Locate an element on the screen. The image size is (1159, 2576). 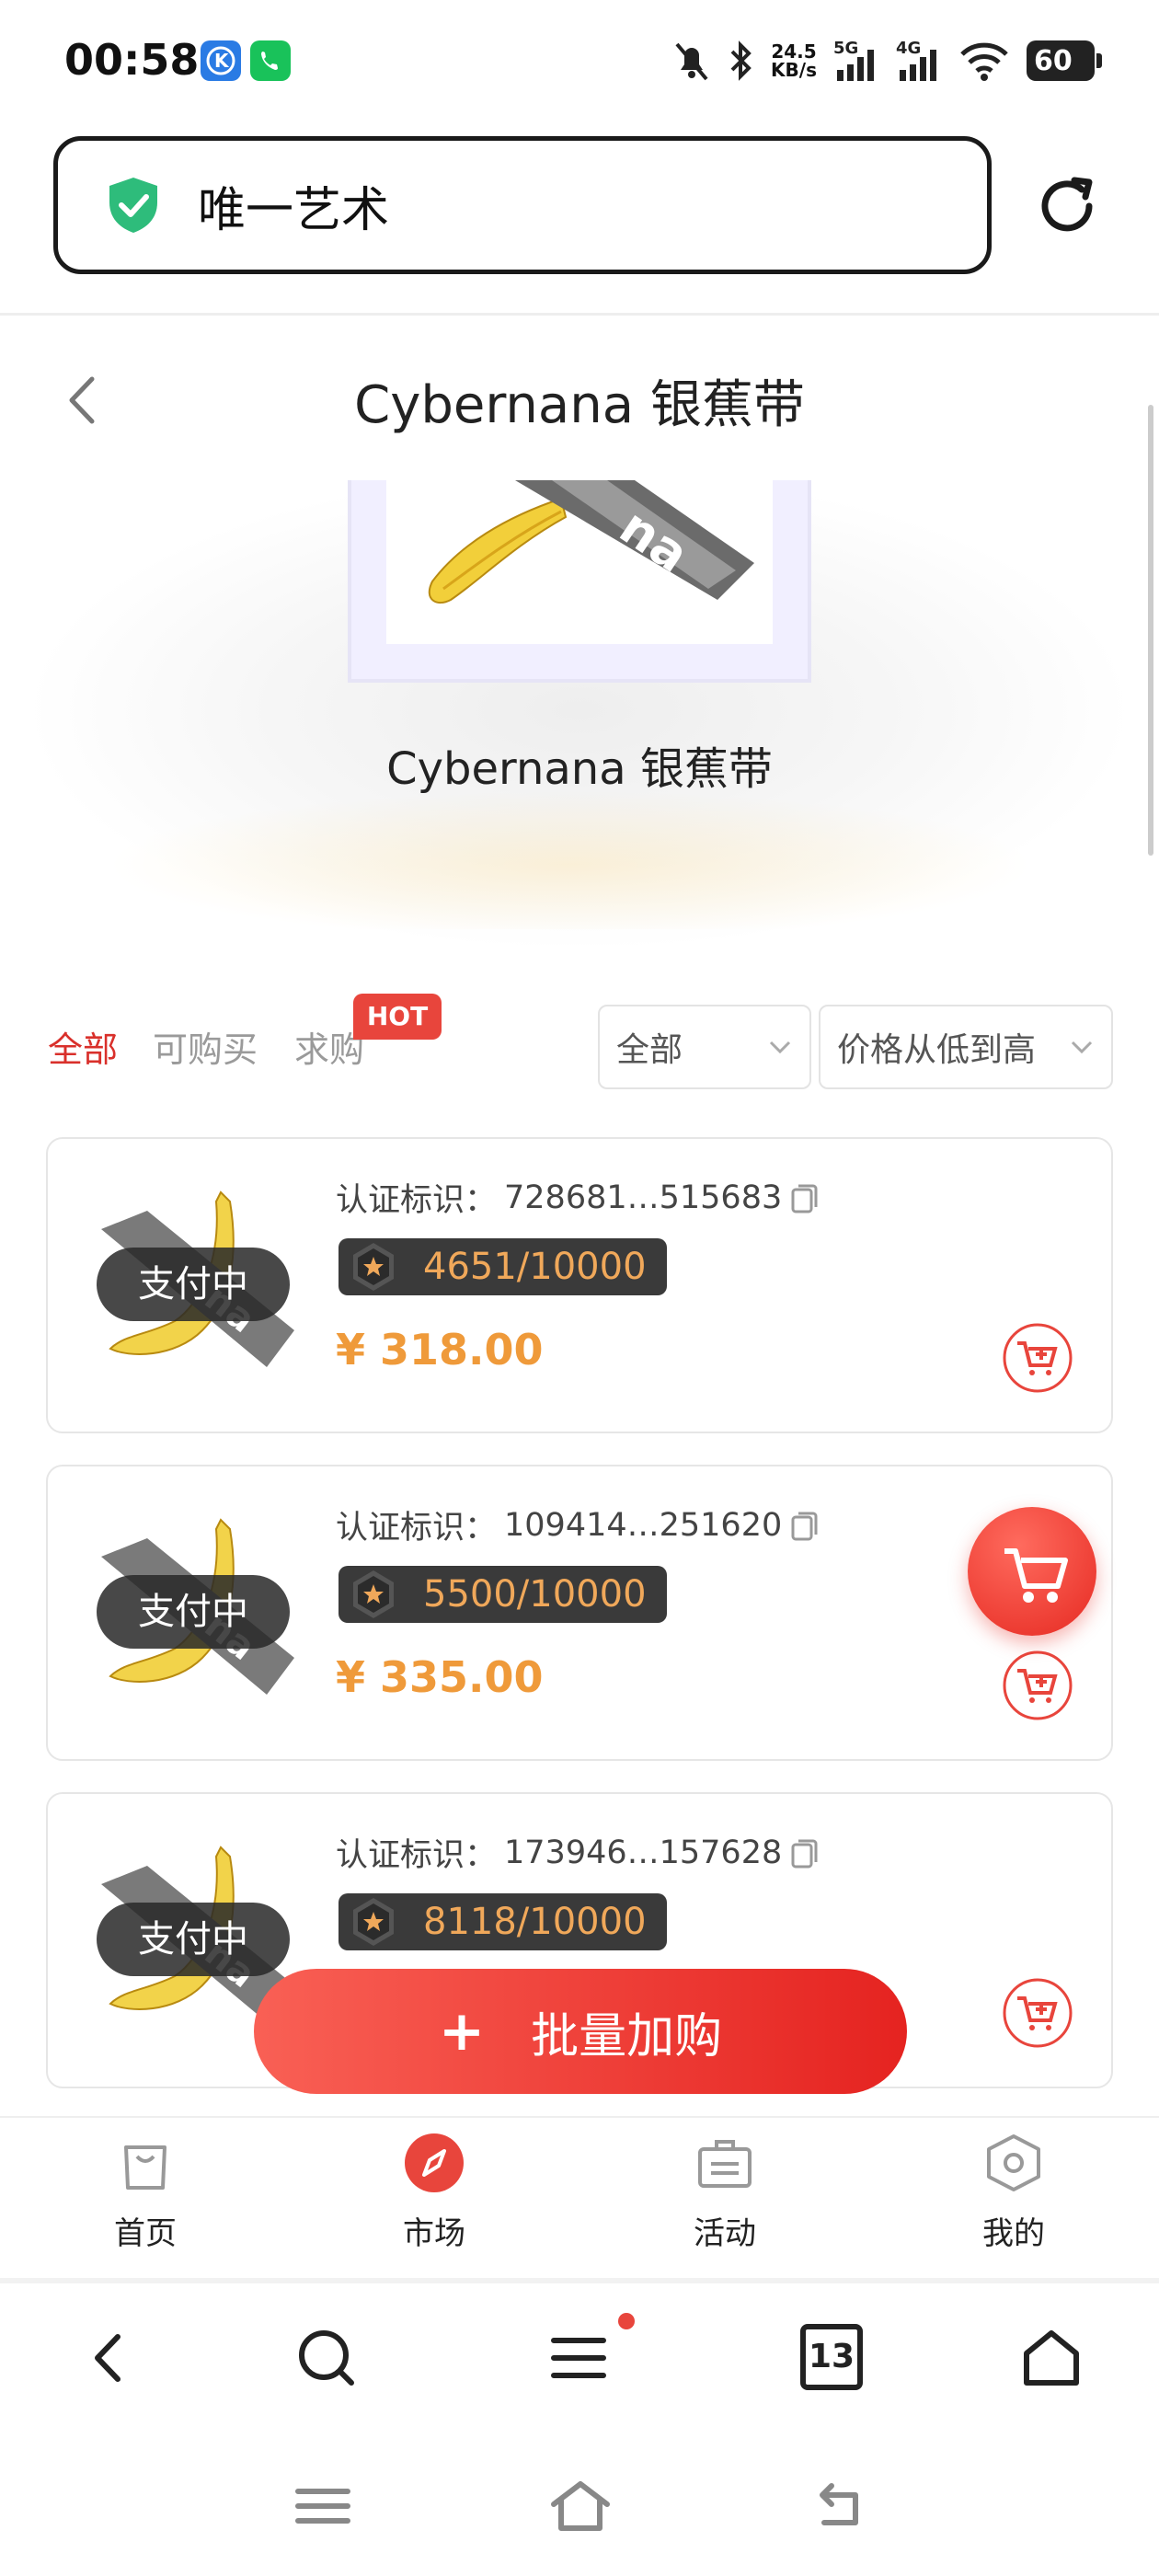
system-menu-icon is located at coordinates (323, 2506).